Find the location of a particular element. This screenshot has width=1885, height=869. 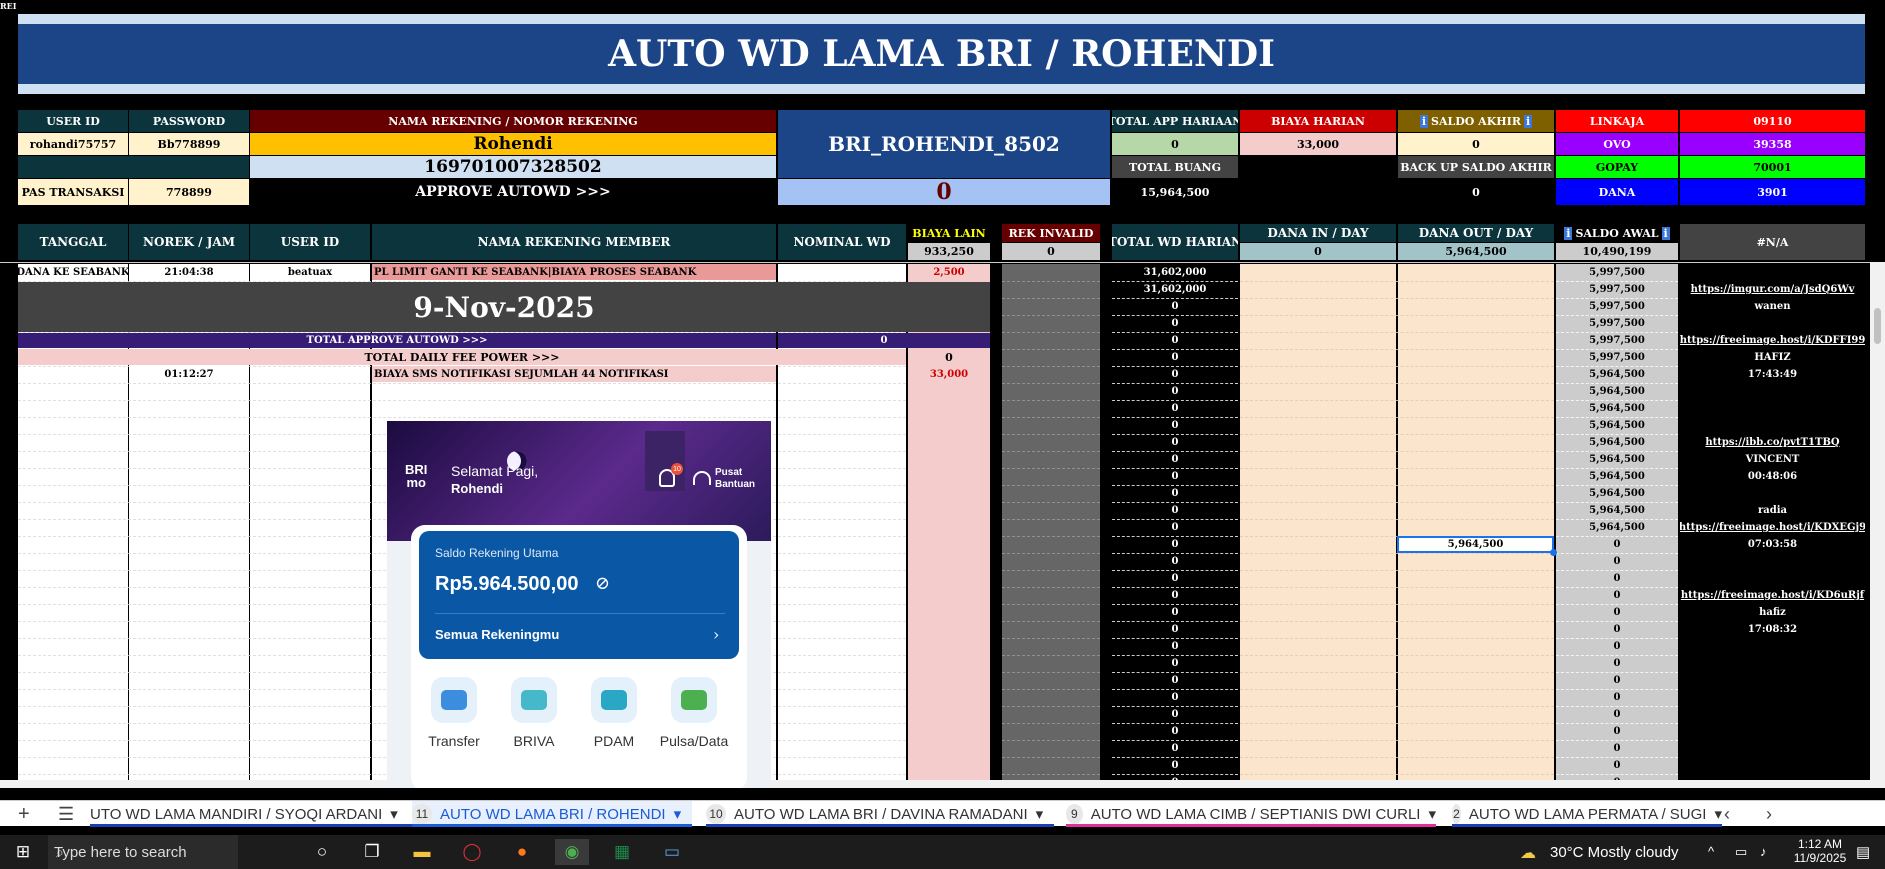

wallet-linkaja-value: 09110 is located at coordinates (1772, 121).